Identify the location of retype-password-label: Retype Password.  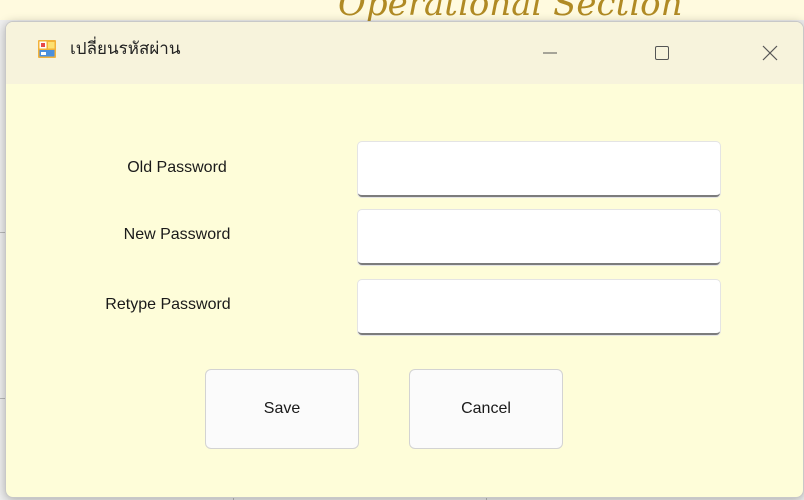
(168, 304).